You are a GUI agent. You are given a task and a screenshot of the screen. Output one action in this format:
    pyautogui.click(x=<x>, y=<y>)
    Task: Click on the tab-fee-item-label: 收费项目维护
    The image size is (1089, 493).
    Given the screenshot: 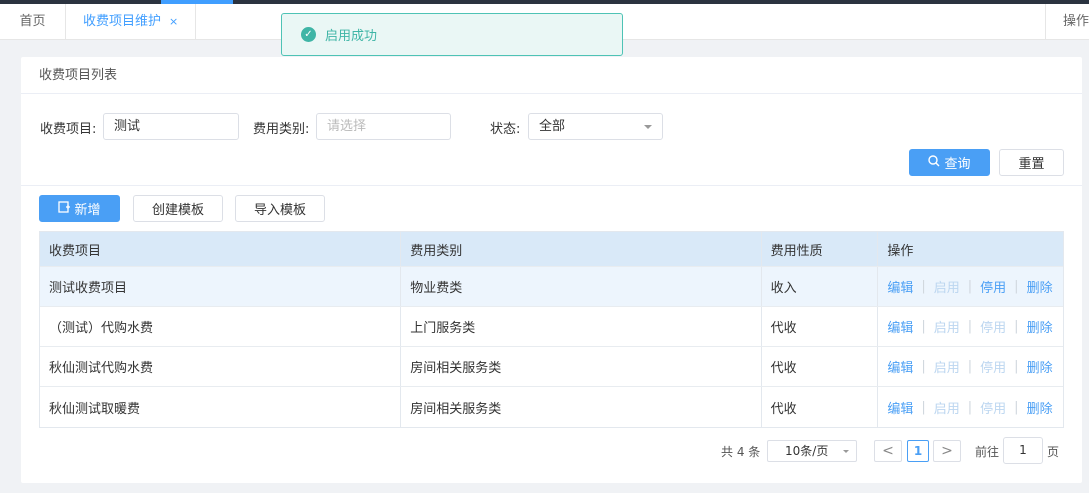 What is the action you would take?
    pyautogui.click(x=122, y=21)
    